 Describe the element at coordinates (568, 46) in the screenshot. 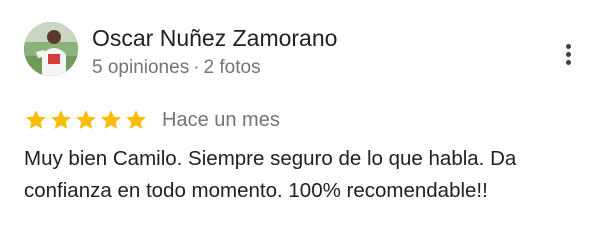

I see `more-vert-icon` at that location.